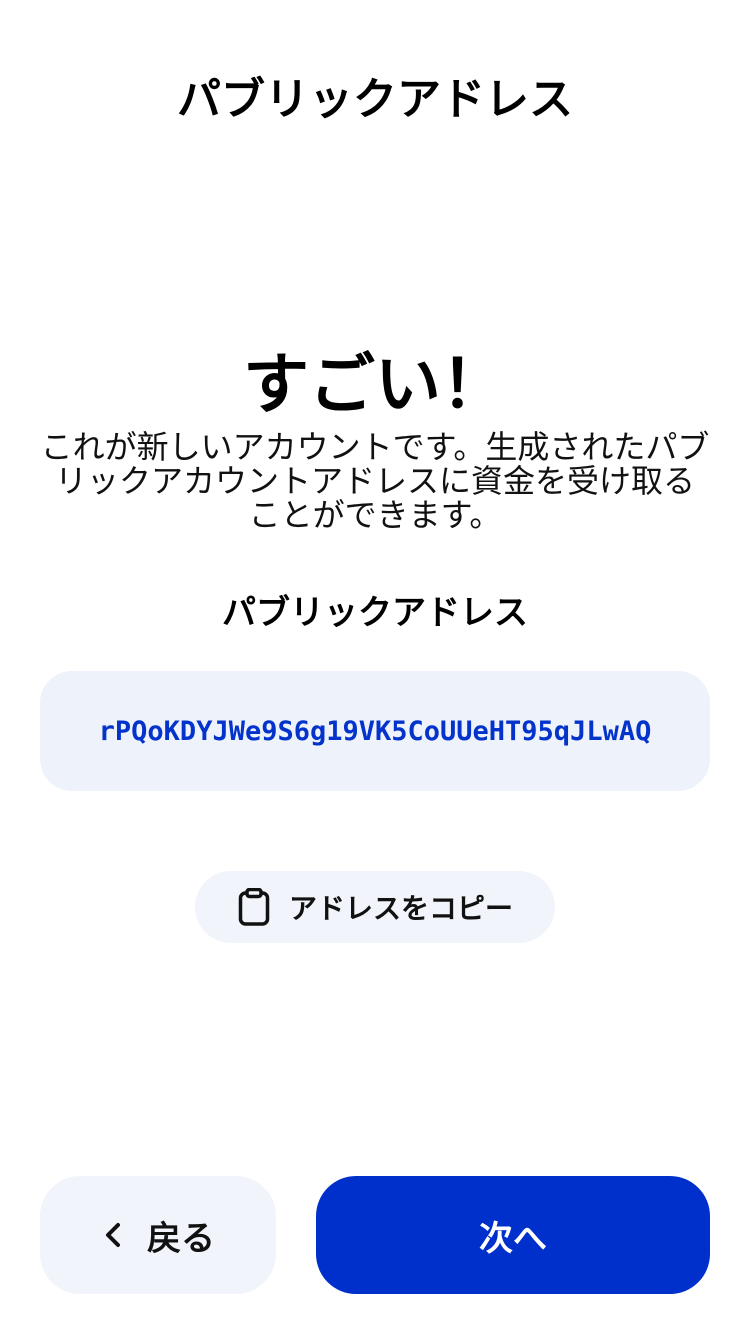 Image resolution: width=750 pixels, height=1334 pixels. I want to click on copy-address-label: アドレスをコピー, so click(400, 908).